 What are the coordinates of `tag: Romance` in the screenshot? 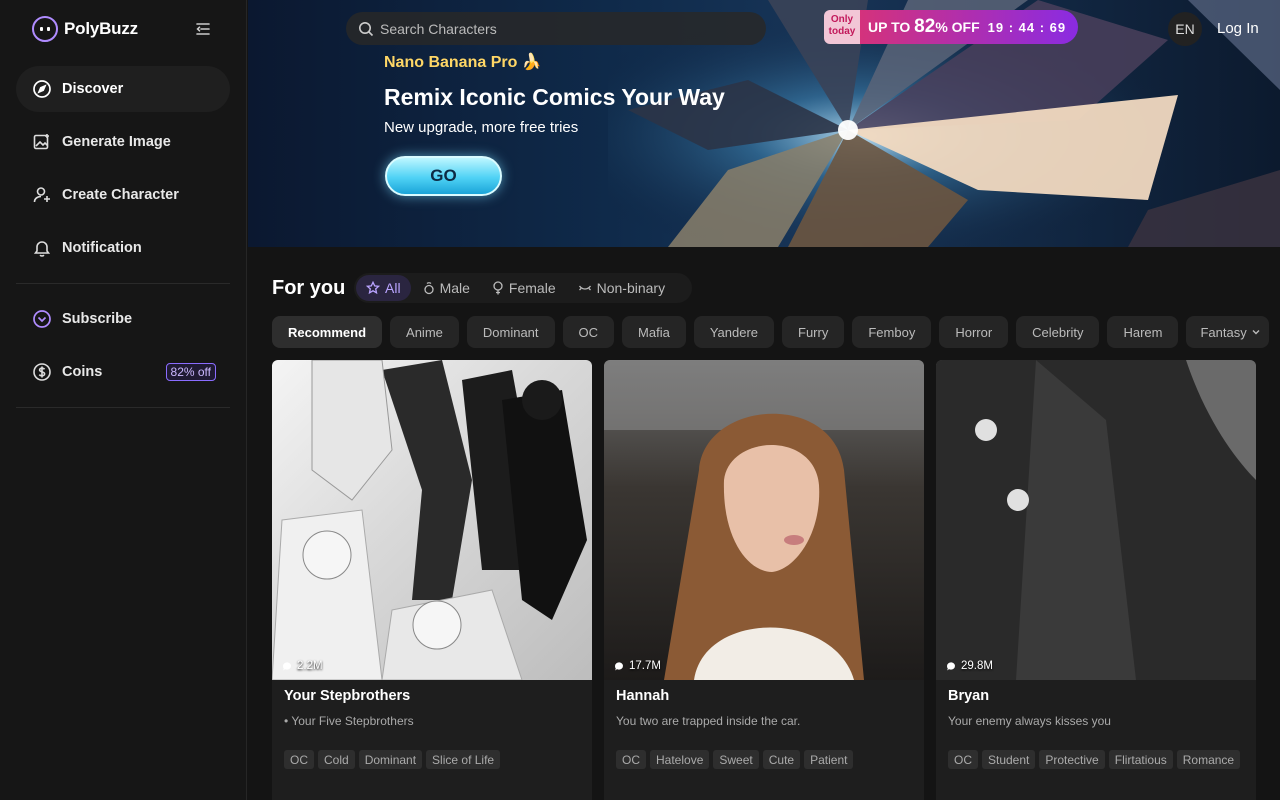 It's located at (1208, 759).